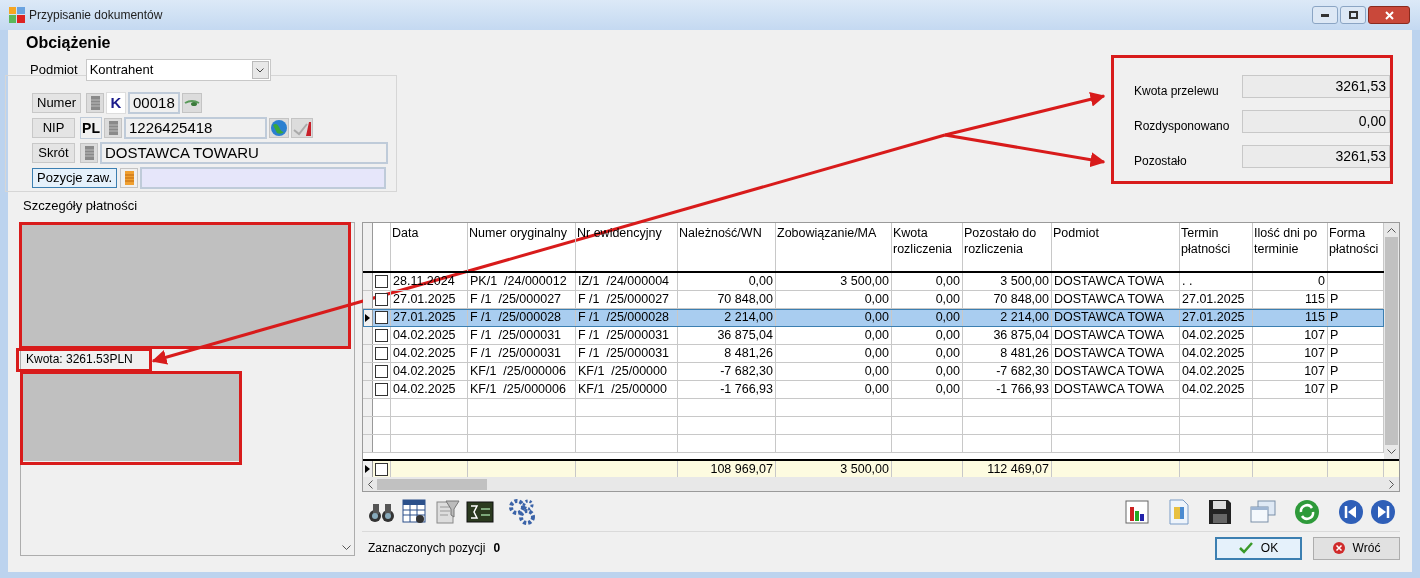 This screenshot has height=578, width=1420. What do you see at coordinates (1290, 247) in the screenshot?
I see `column-header: Ilość dni po terminie` at bounding box center [1290, 247].